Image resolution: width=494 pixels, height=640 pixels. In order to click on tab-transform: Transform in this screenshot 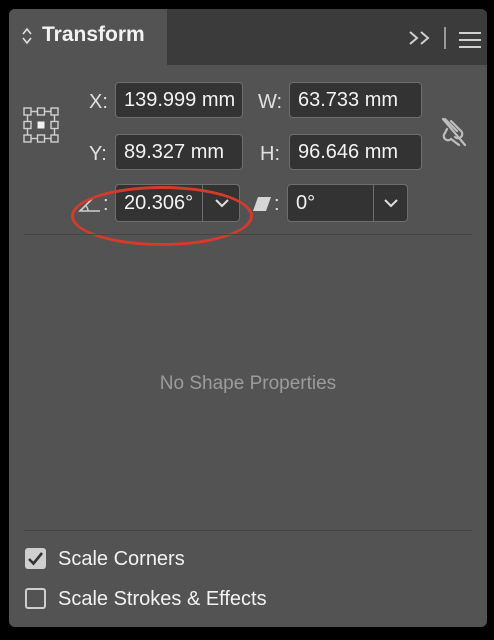, I will do `click(88, 37)`.